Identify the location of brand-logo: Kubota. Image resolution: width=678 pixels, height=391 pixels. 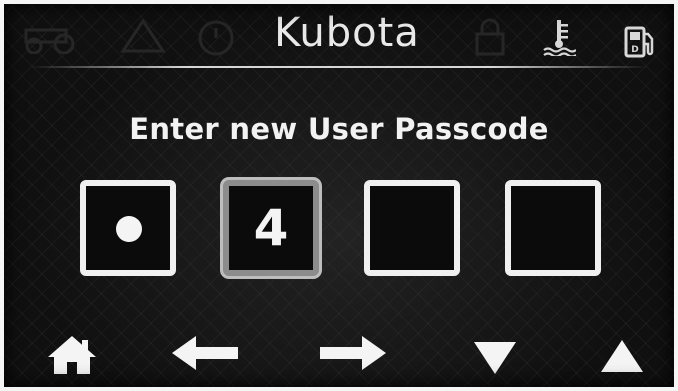
(347, 33).